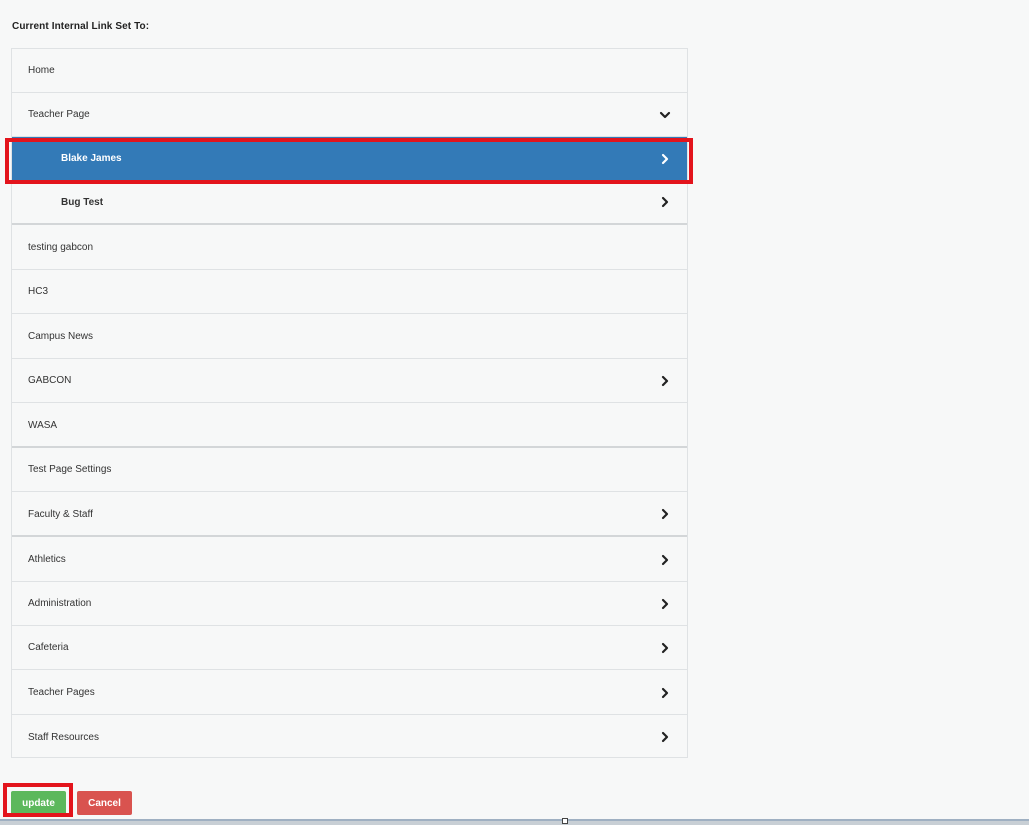 The width and height of the screenshot is (1029, 825). What do you see at coordinates (43, 425) in the screenshot?
I see `tree-item-label: WASA` at bounding box center [43, 425].